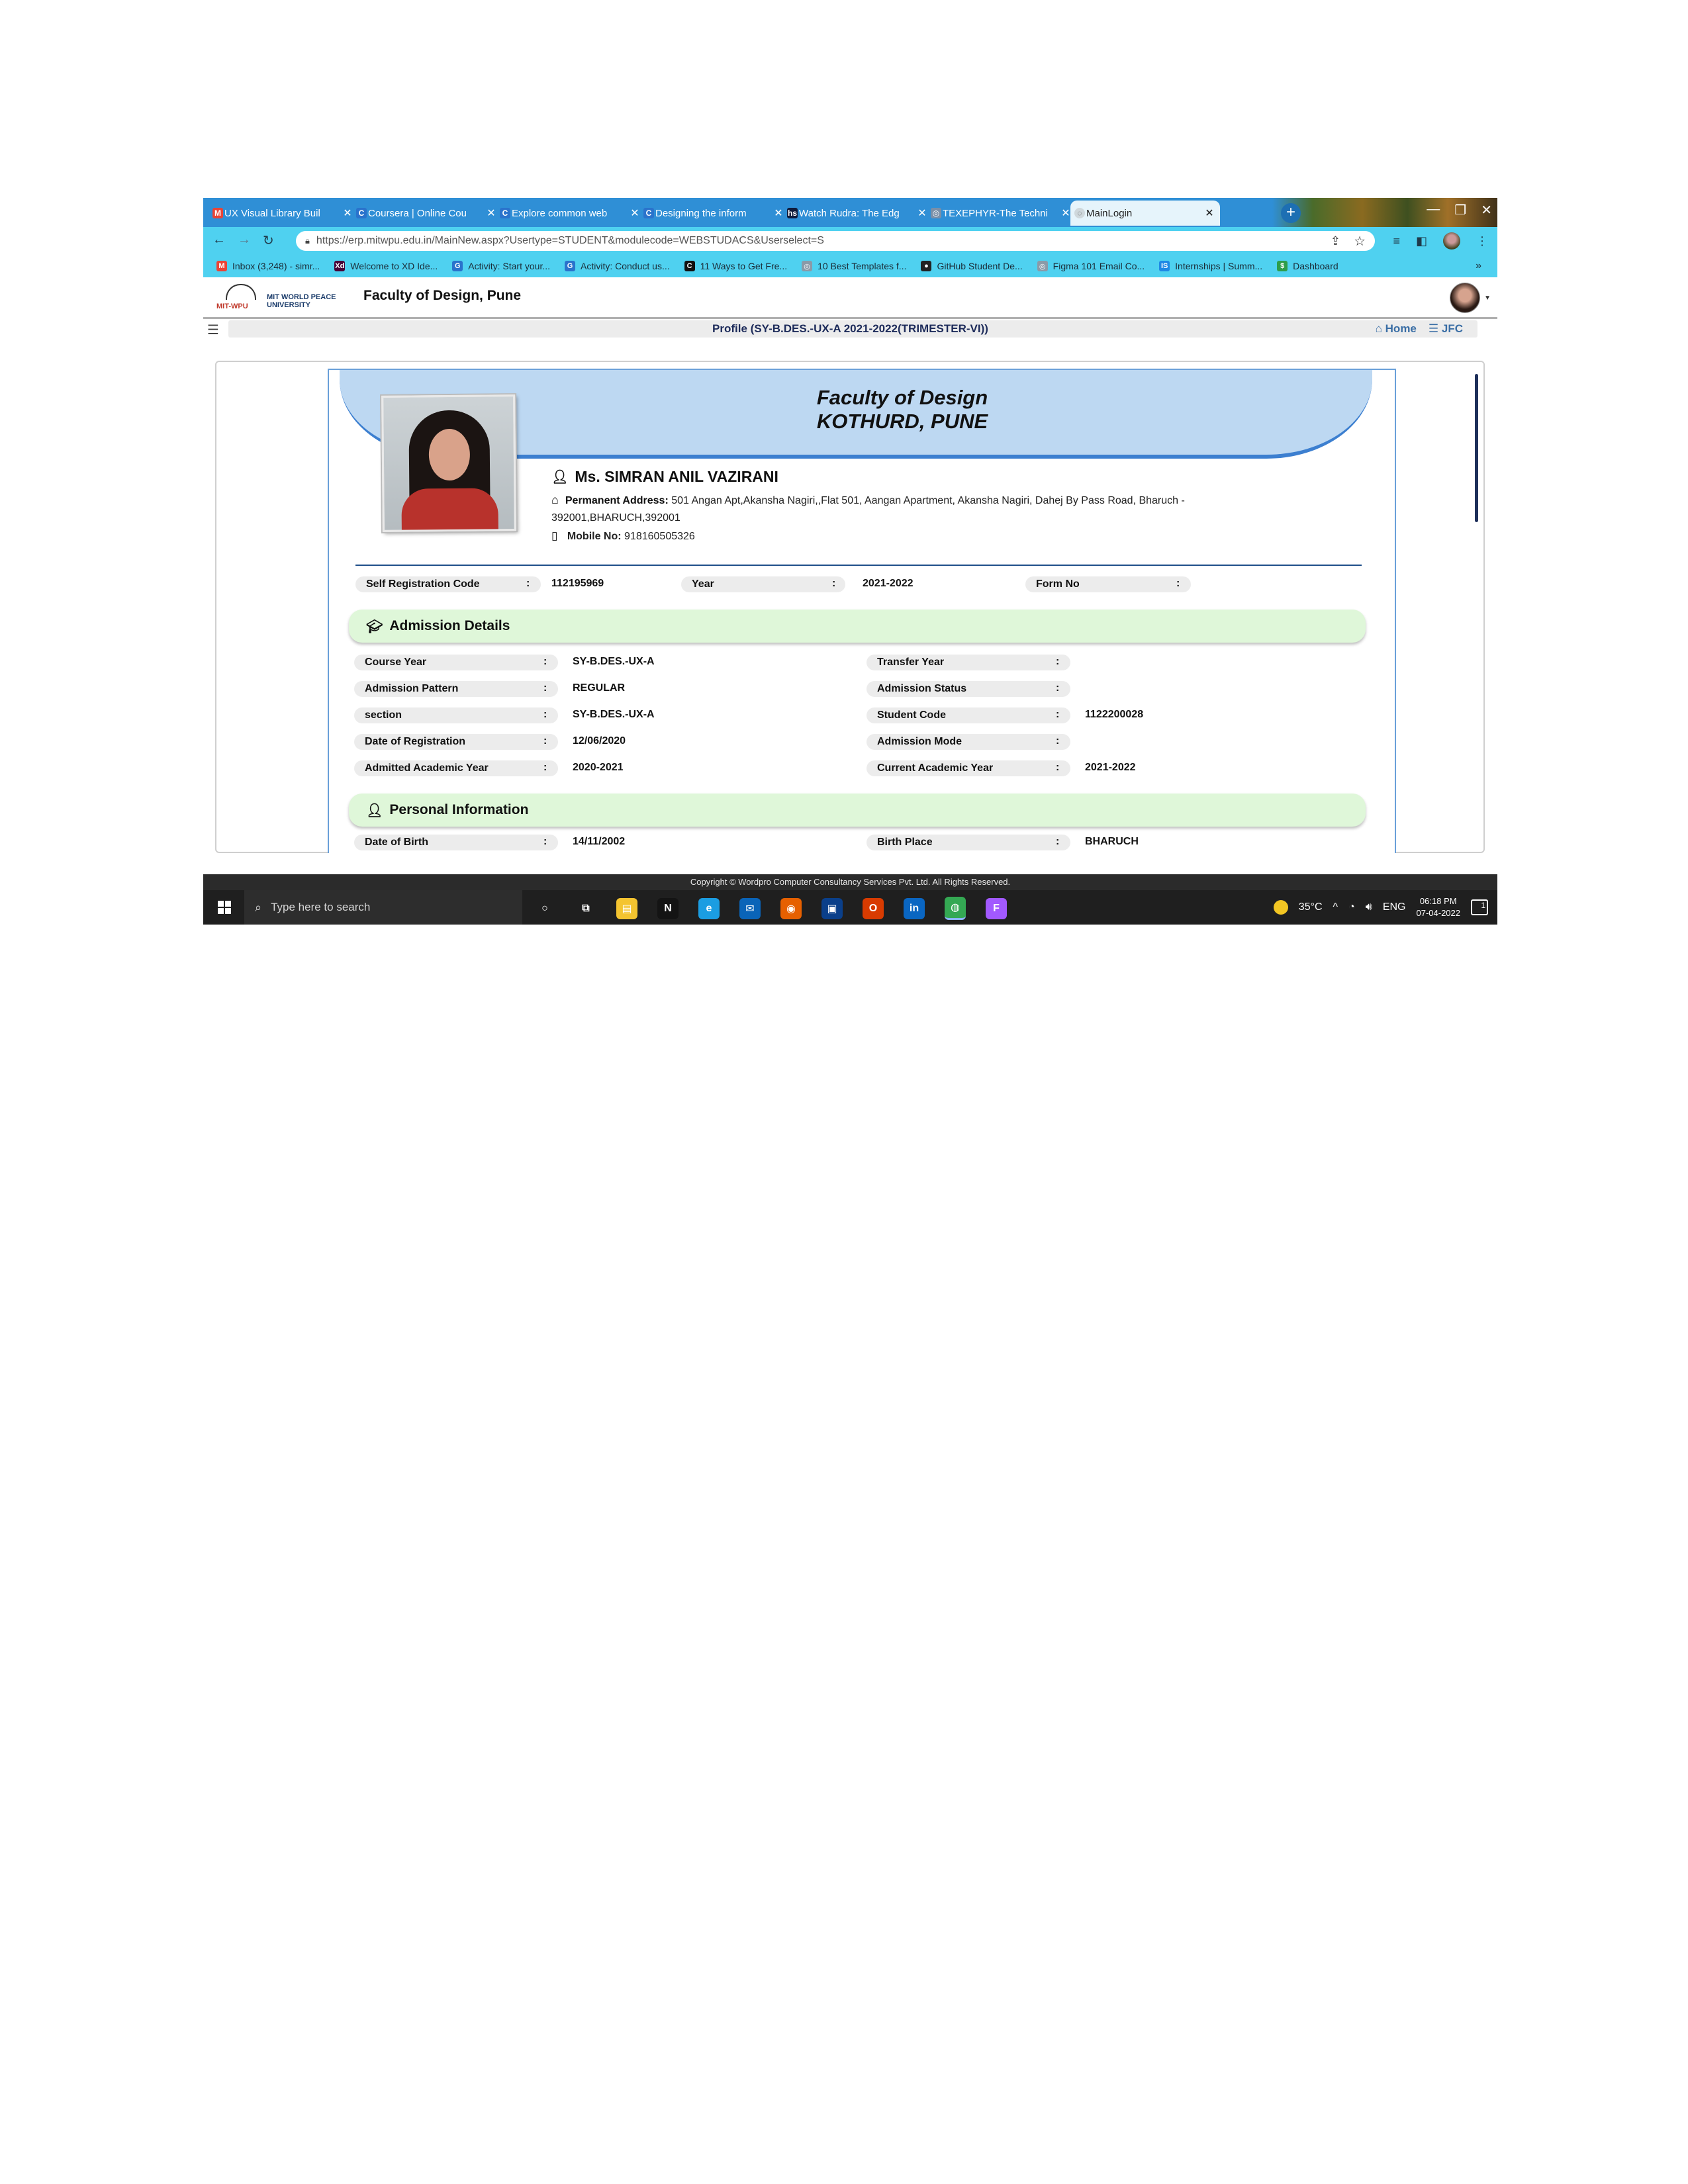 The height and width of the screenshot is (2184, 1688). What do you see at coordinates (1446, 329) in the screenshot?
I see `jfc-link: ☰ JFC` at bounding box center [1446, 329].